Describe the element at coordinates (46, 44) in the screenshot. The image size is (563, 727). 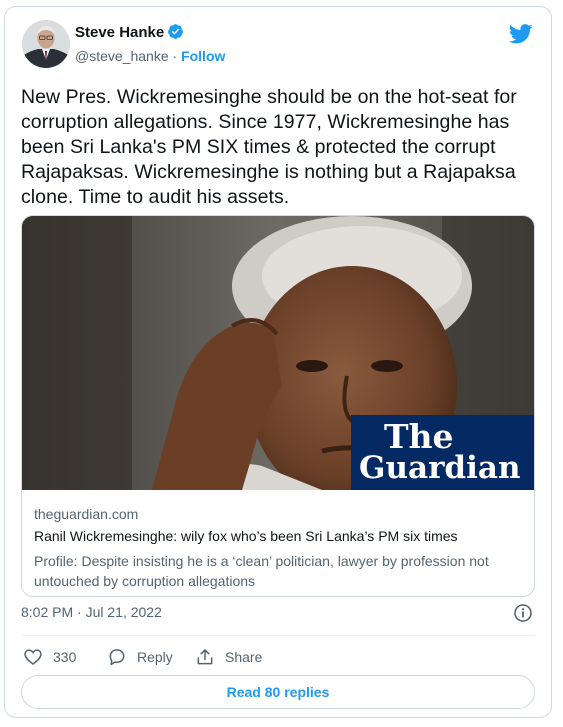
I see `avatar` at that location.